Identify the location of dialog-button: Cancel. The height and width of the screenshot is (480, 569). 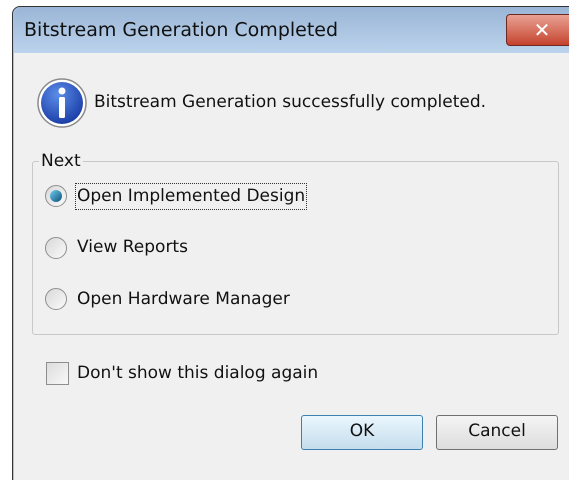
(497, 432).